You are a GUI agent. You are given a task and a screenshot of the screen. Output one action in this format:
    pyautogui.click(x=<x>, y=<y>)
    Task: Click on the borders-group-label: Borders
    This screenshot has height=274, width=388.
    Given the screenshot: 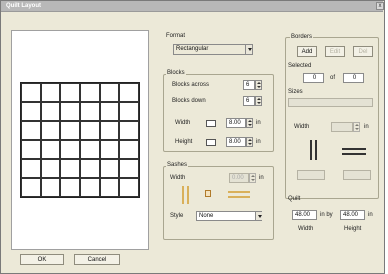 What is the action you would take?
    pyautogui.click(x=302, y=37)
    